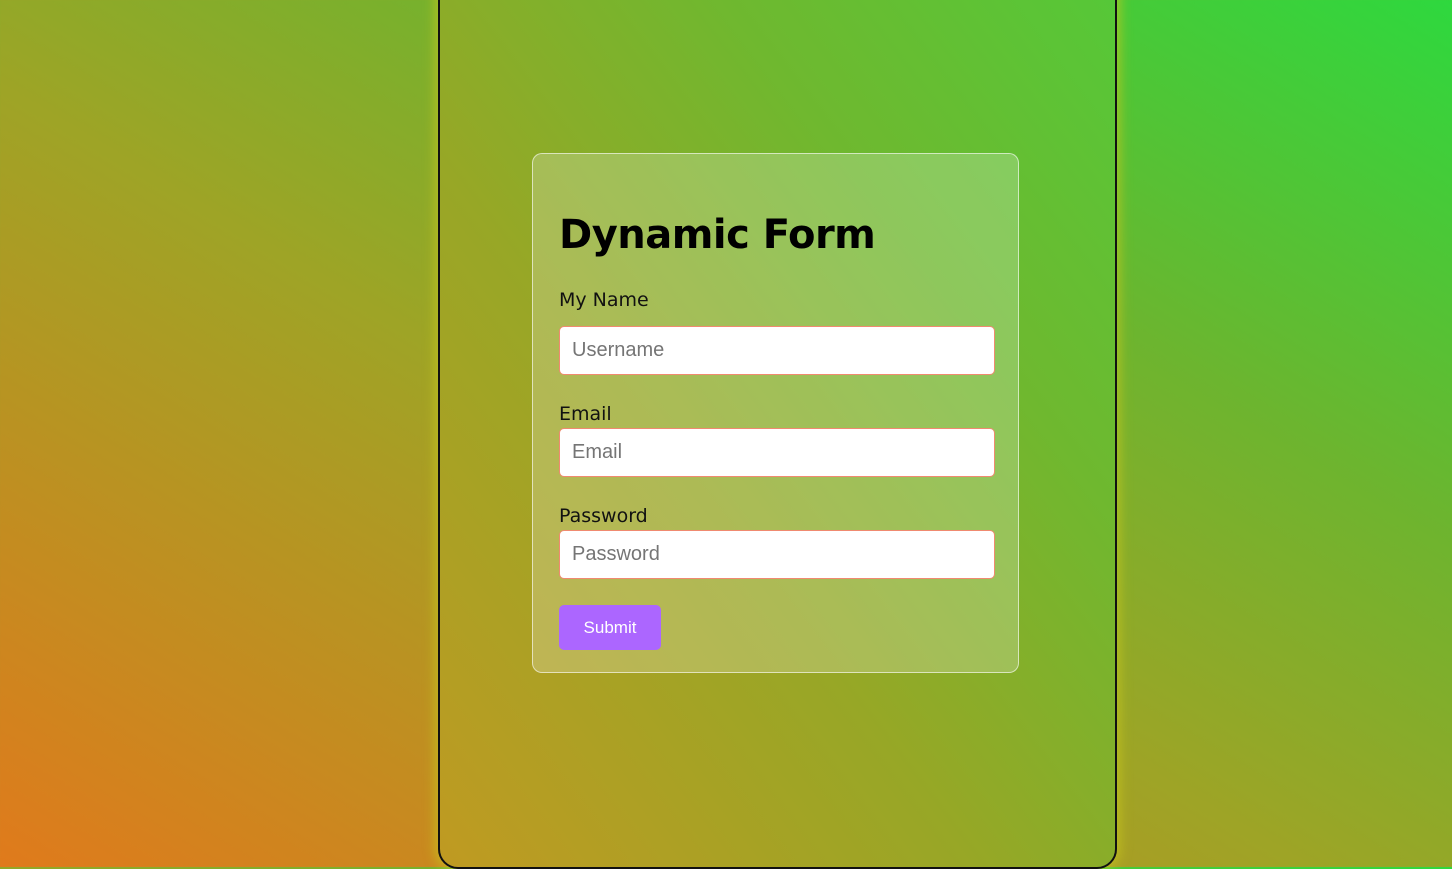 The width and height of the screenshot is (1452, 869). What do you see at coordinates (585, 414) in the screenshot?
I see `email-label: Email` at bounding box center [585, 414].